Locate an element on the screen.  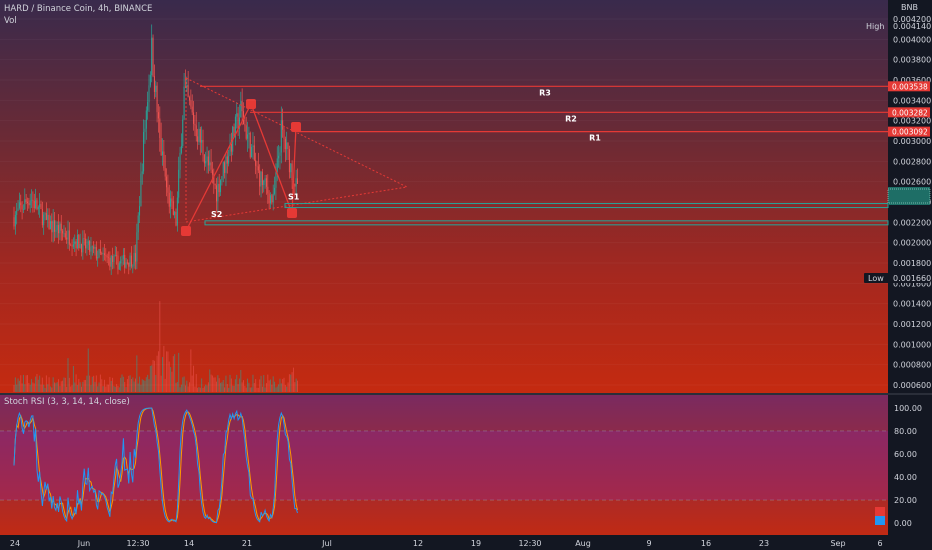
price-tick-label: 0.002600 is located at coordinates (912, 182).